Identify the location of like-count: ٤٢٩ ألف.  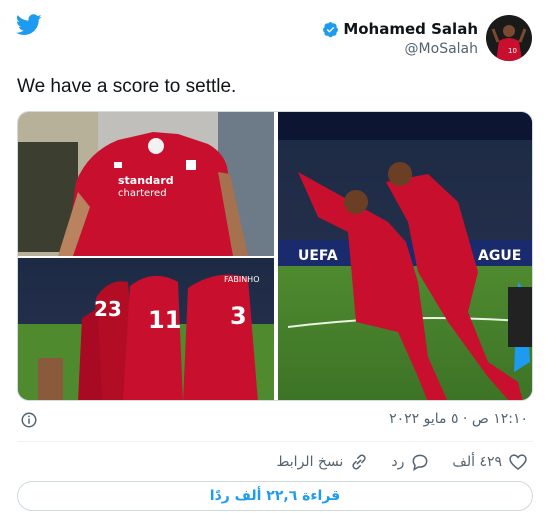
(477, 462).